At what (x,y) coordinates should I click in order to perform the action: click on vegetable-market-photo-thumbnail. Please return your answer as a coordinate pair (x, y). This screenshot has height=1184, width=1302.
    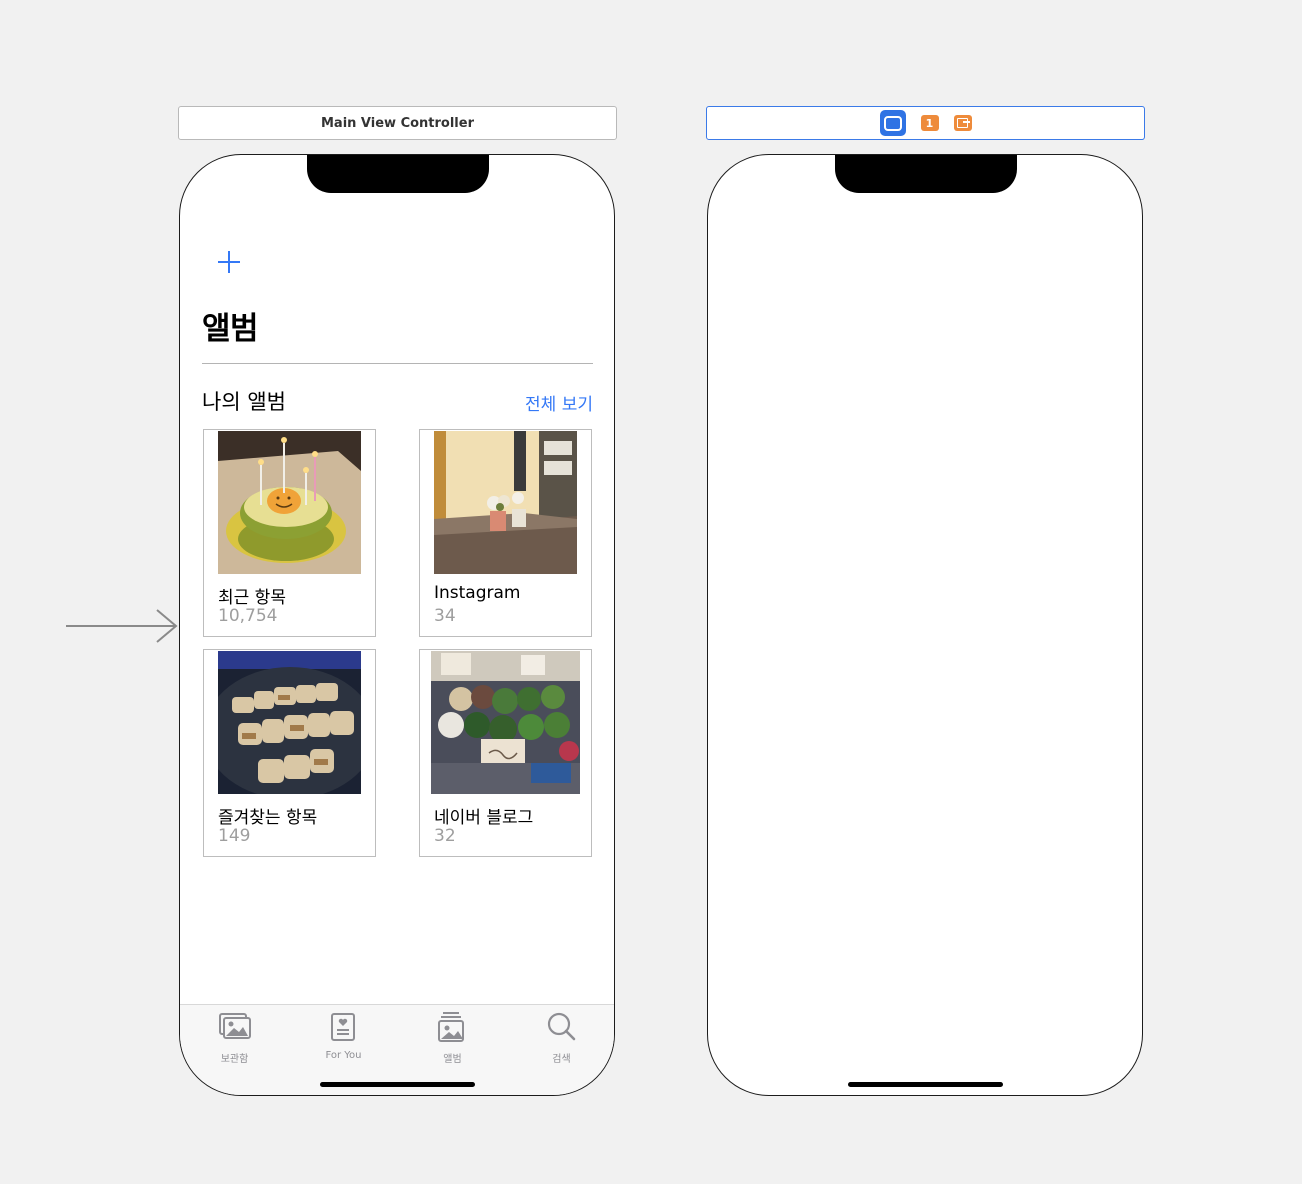
    Looking at the image, I should click on (505, 722).